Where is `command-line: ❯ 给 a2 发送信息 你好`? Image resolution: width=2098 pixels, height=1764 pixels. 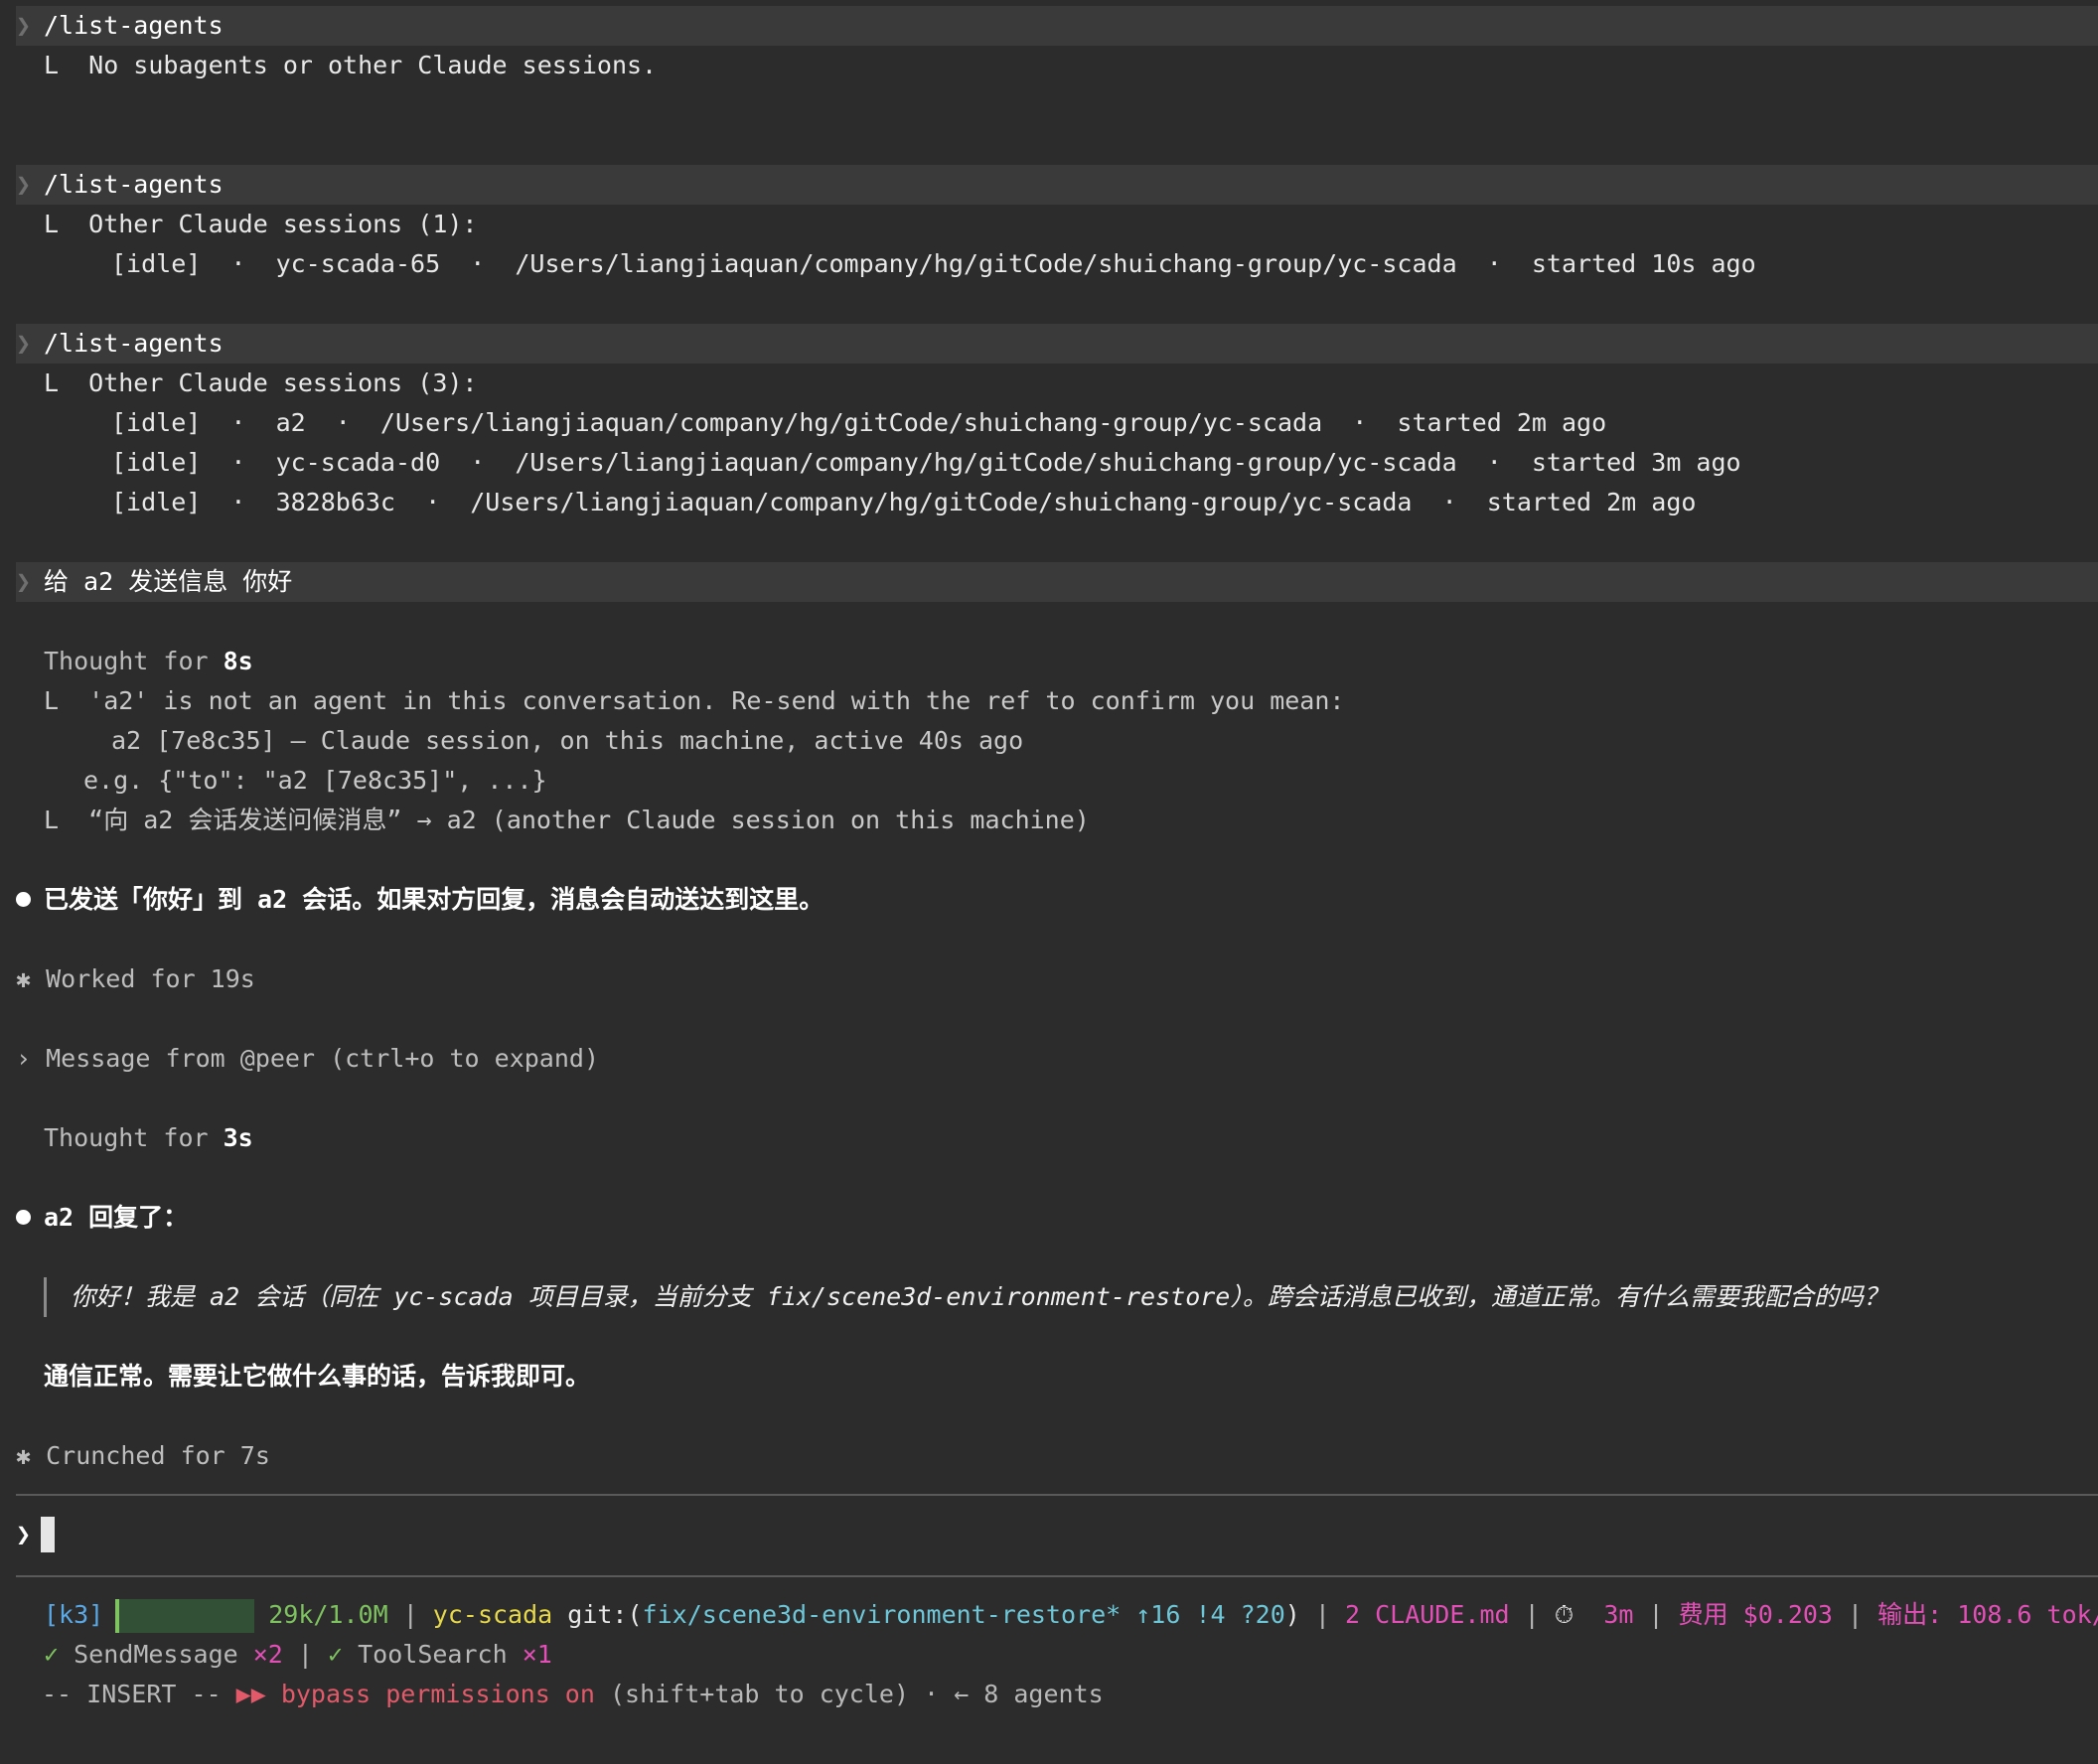
command-line: ❯ 给 a2 发送信息 你好 is located at coordinates (1057, 582).